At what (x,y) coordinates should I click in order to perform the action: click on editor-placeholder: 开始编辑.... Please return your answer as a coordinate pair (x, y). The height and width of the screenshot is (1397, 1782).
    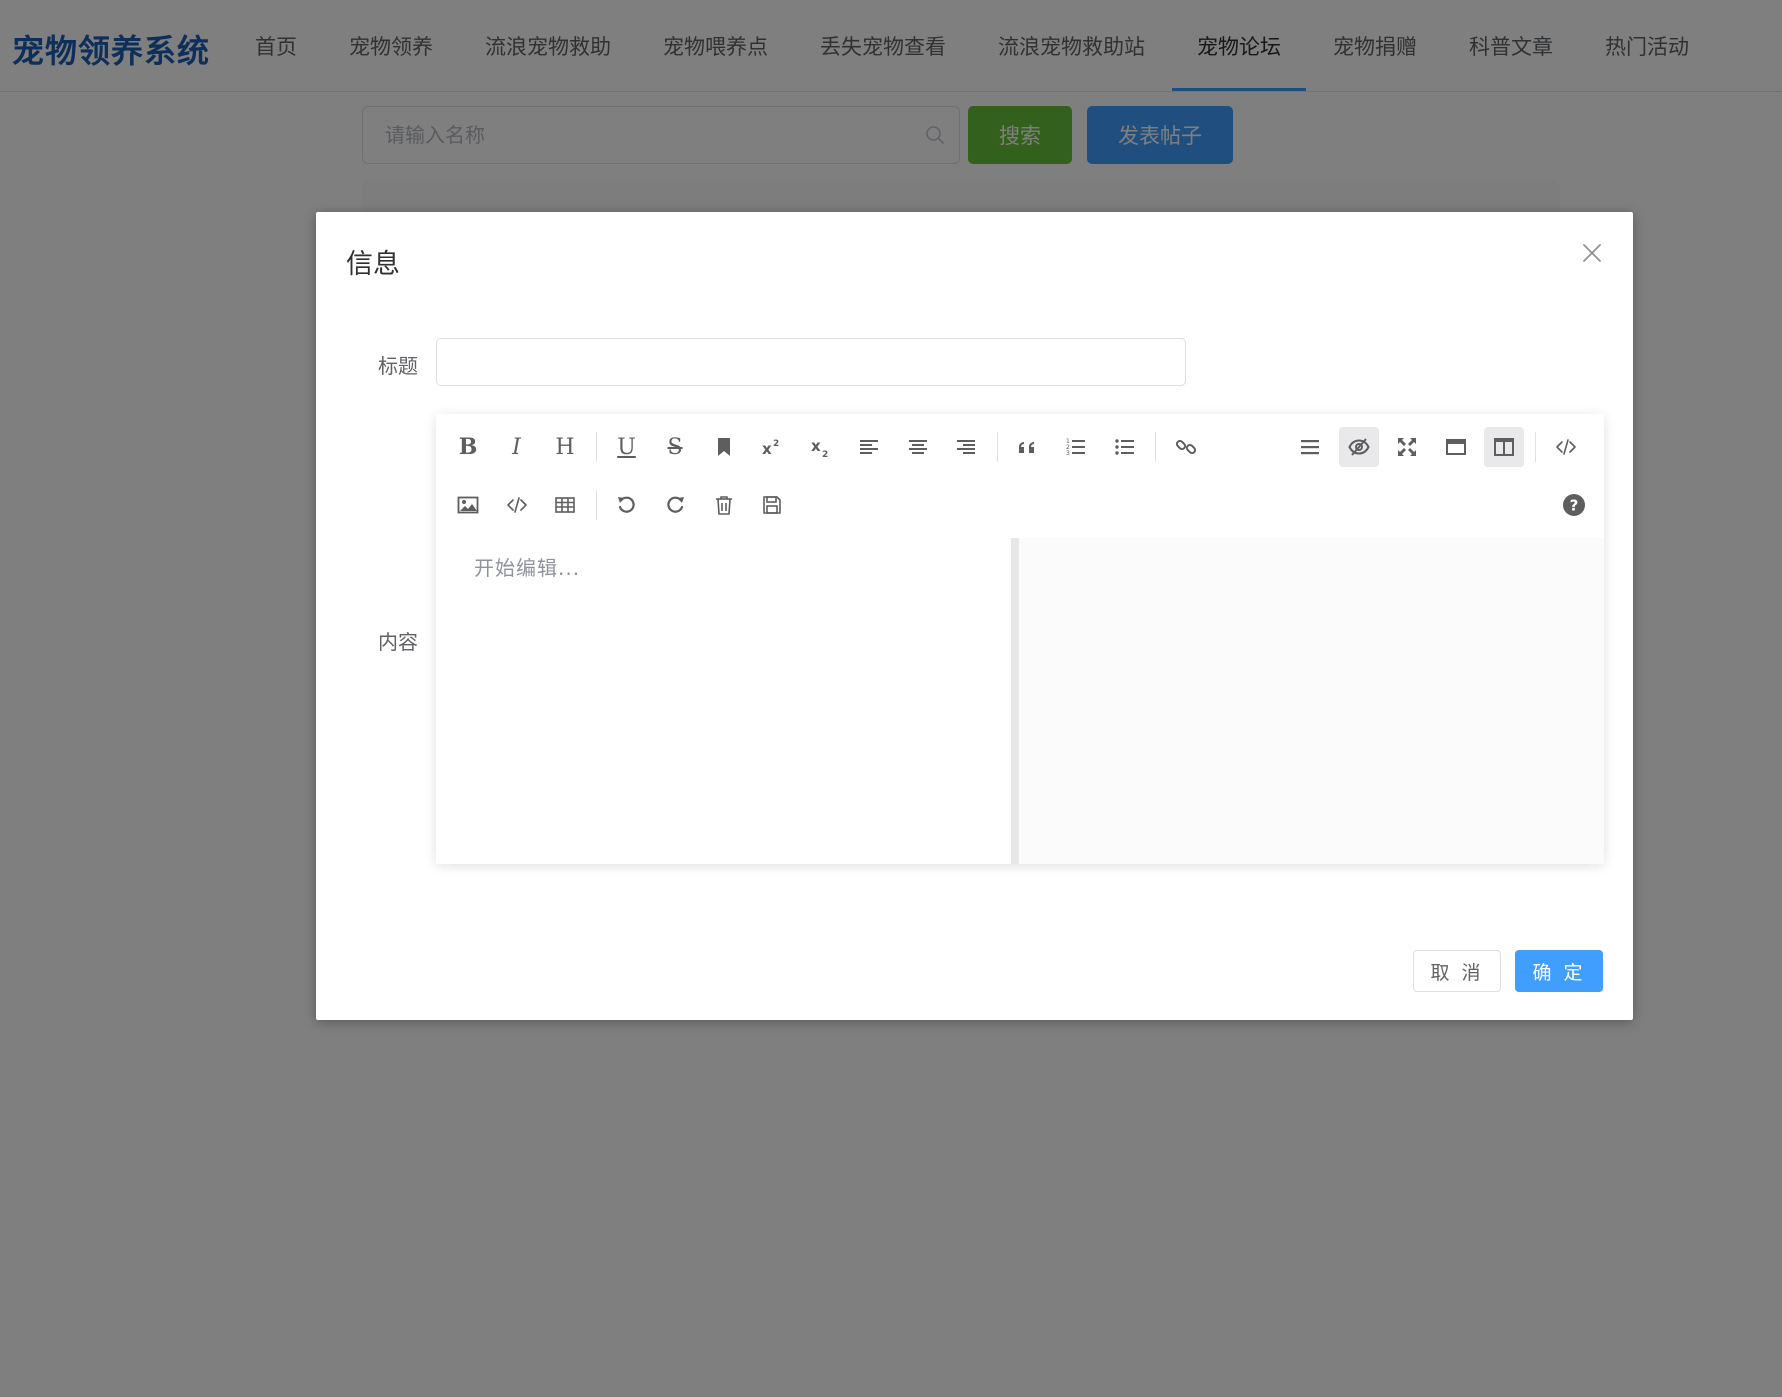
    Looking at the image, I should click on (527, 568).